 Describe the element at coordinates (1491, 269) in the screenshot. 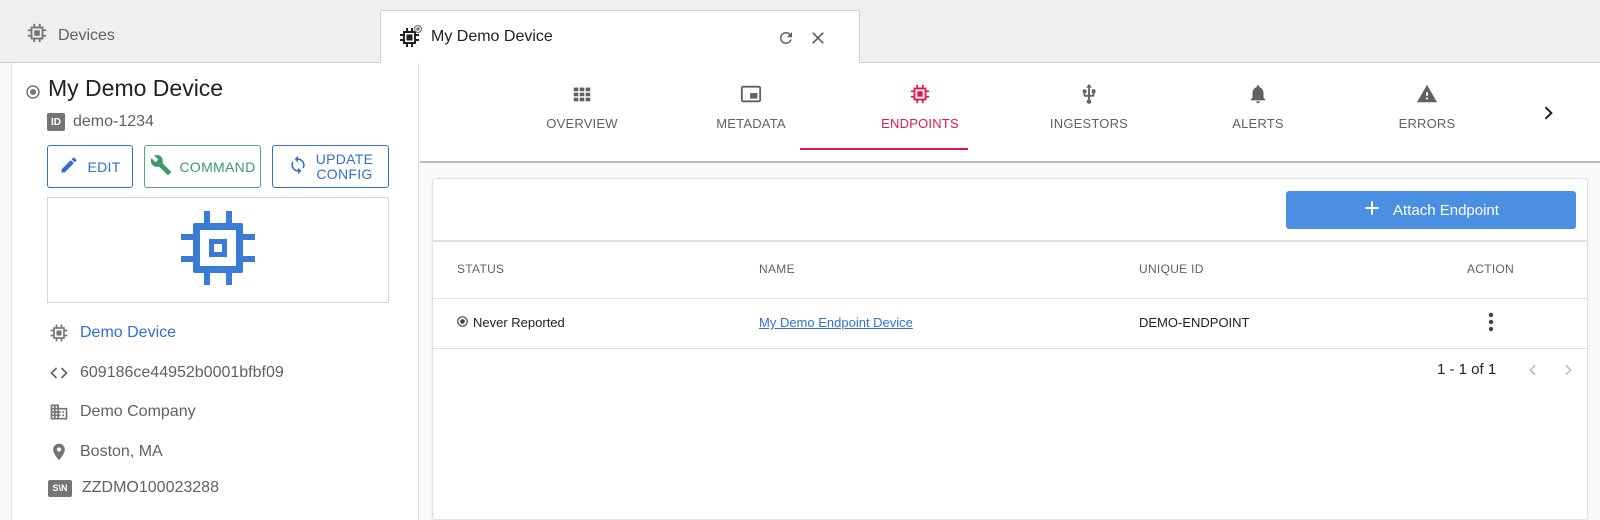

I see `column-header-action: ACTION` at that location.